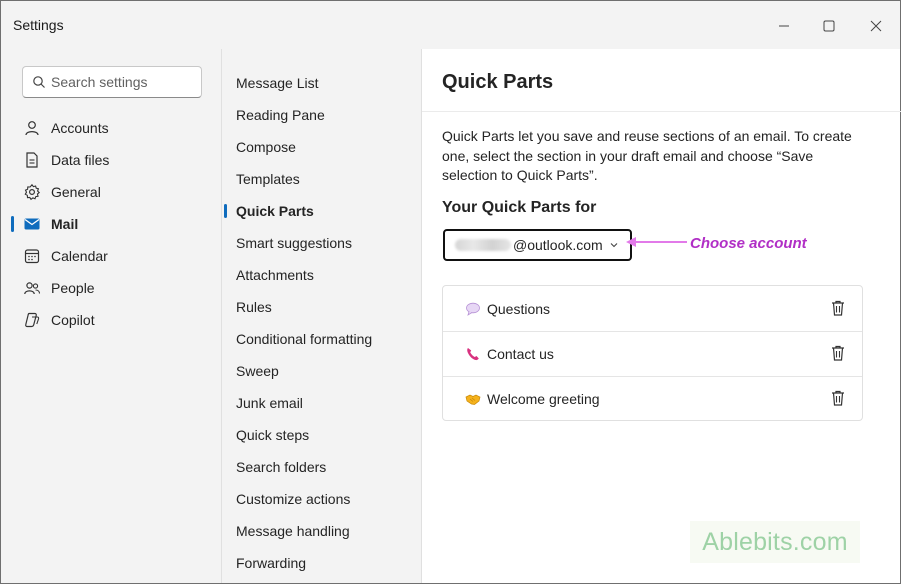 Image resolution: width=901 pixels, height=584 pixels. What do you see at coordinates (38, 25) in the screenshot?
I see `window-title: Settings` at bounding box center [38, 25].